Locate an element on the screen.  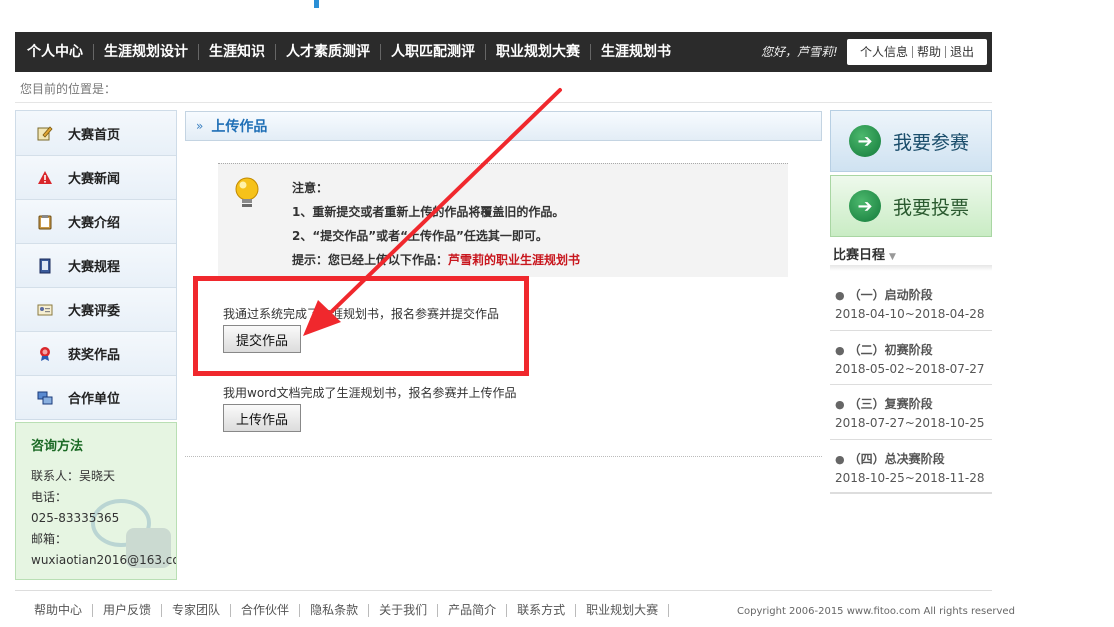
logout-link: 退出 is located at coordinates (961, 52).